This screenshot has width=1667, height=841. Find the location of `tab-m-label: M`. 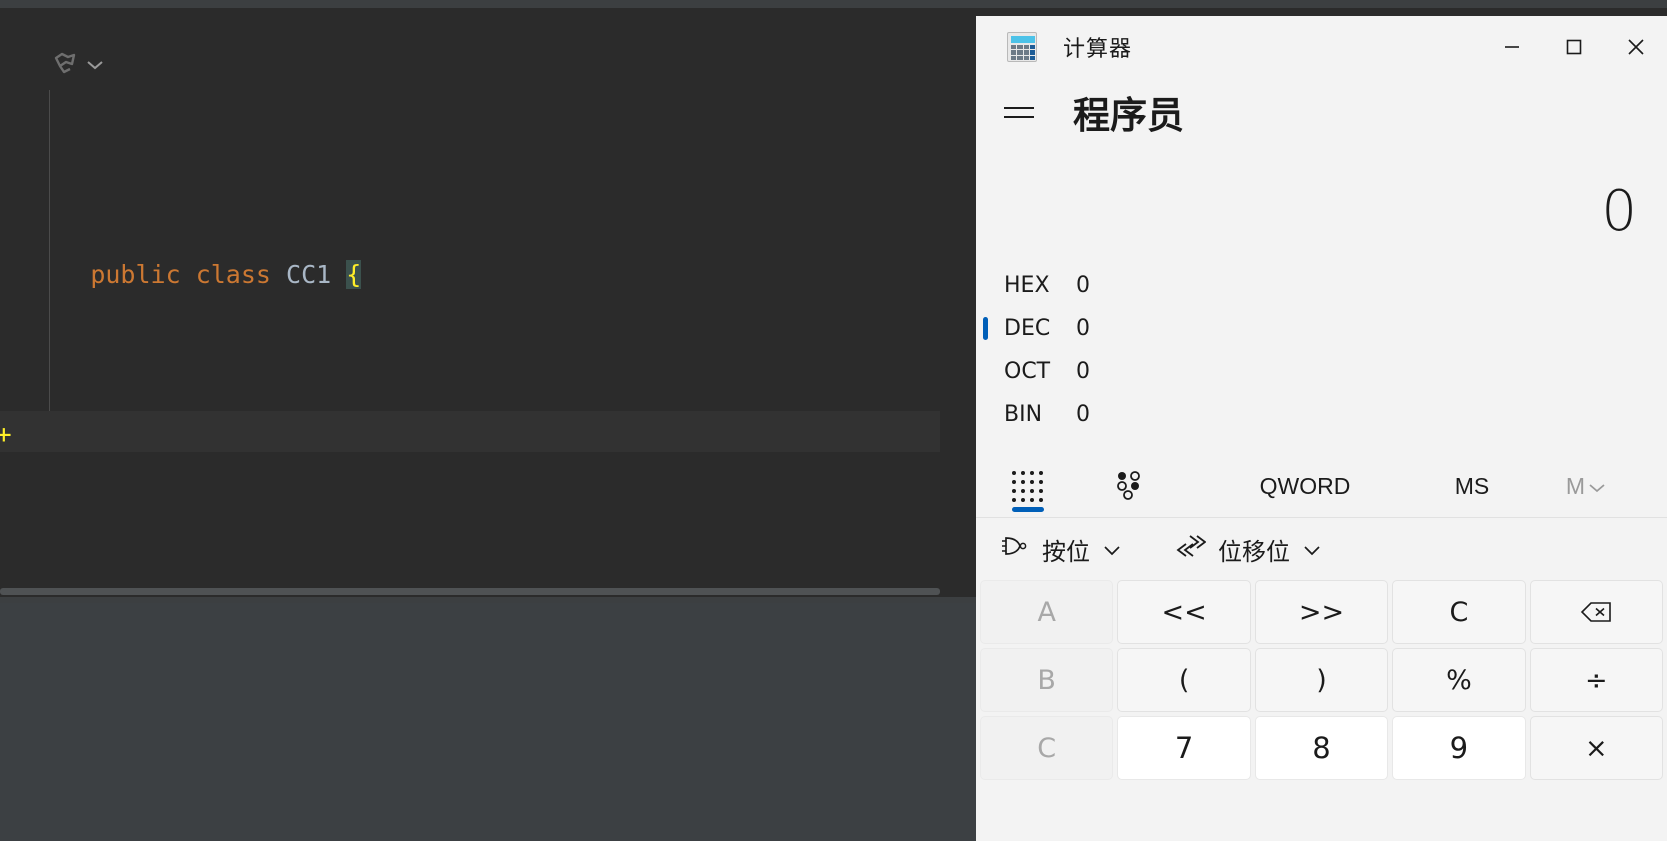

tab-m-label: M is located at coordinates (1575, 486).